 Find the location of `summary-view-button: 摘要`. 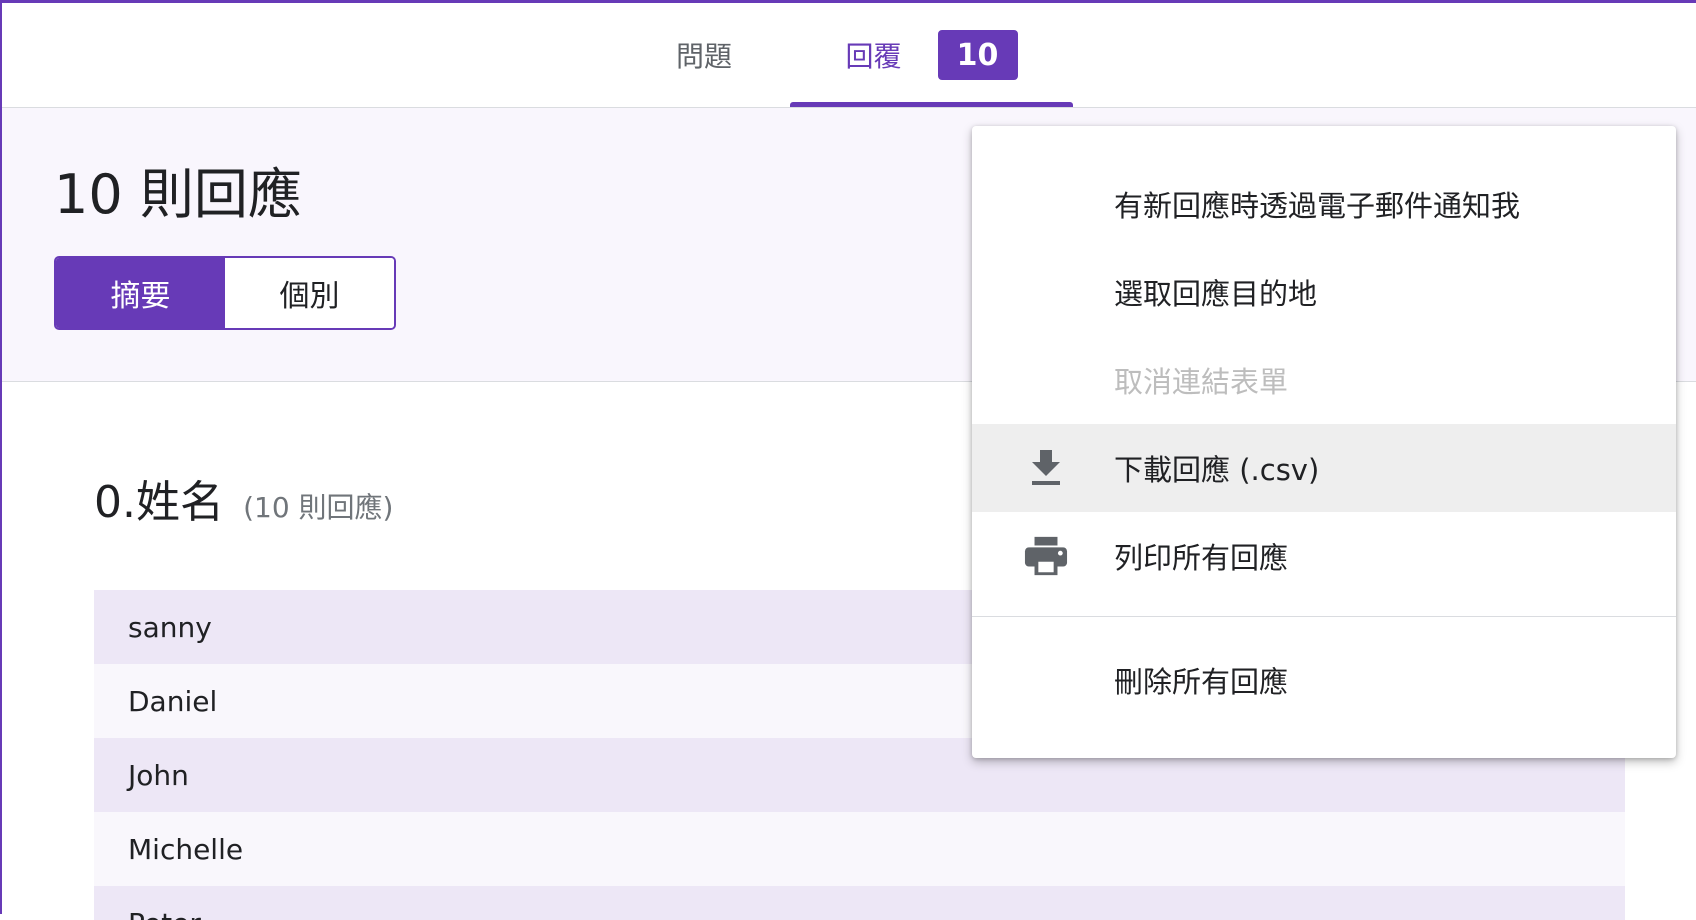

summary-view-button: 摘要 is located at coordinates (140, 293).